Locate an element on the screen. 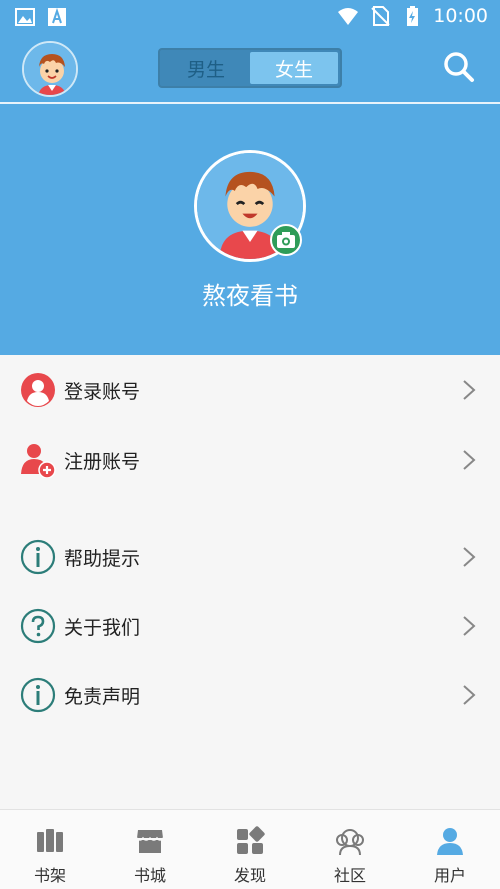 This screenshot has width=500, height=889. font-icon is located at coordinates (57, 16).